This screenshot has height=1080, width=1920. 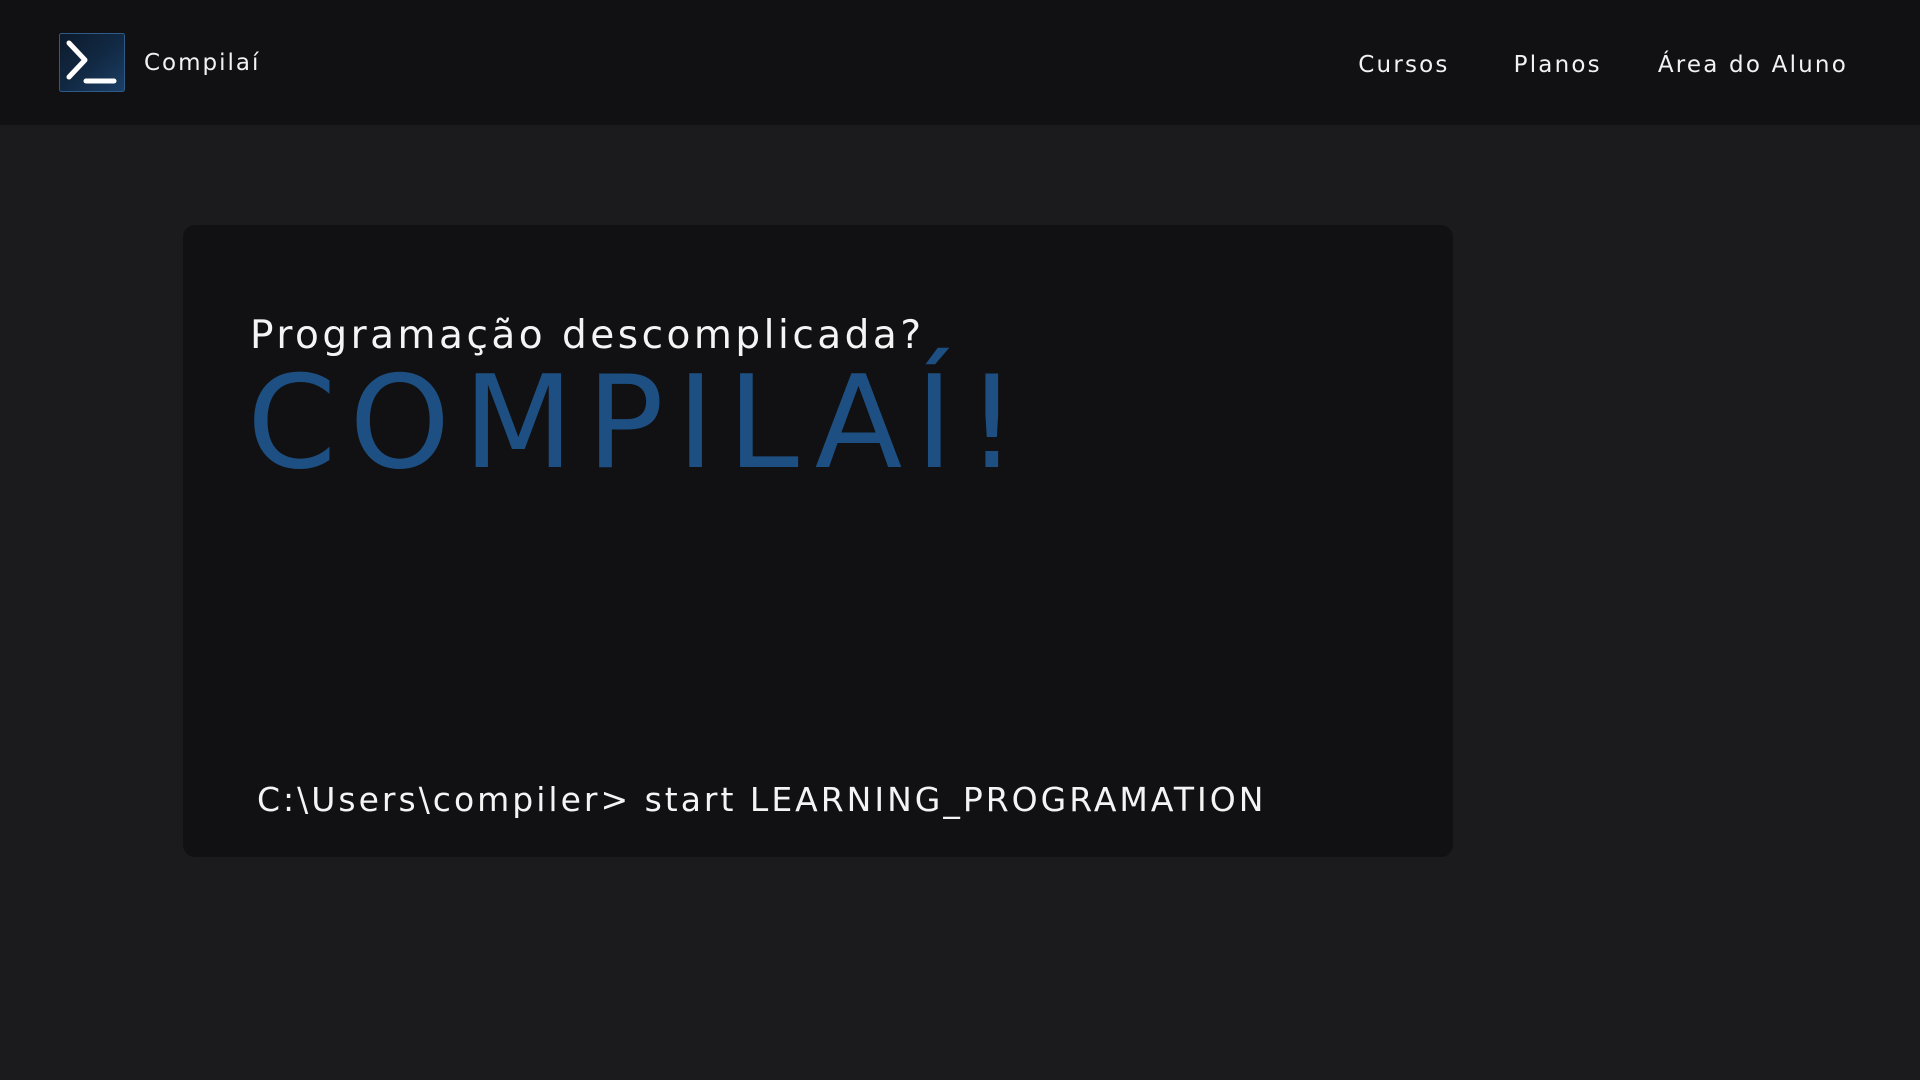 What do you see at coordinates (639, 423) in the screenshot?
I see `hero-title: COMPILAÍ!` at bounding box center [639, 423].